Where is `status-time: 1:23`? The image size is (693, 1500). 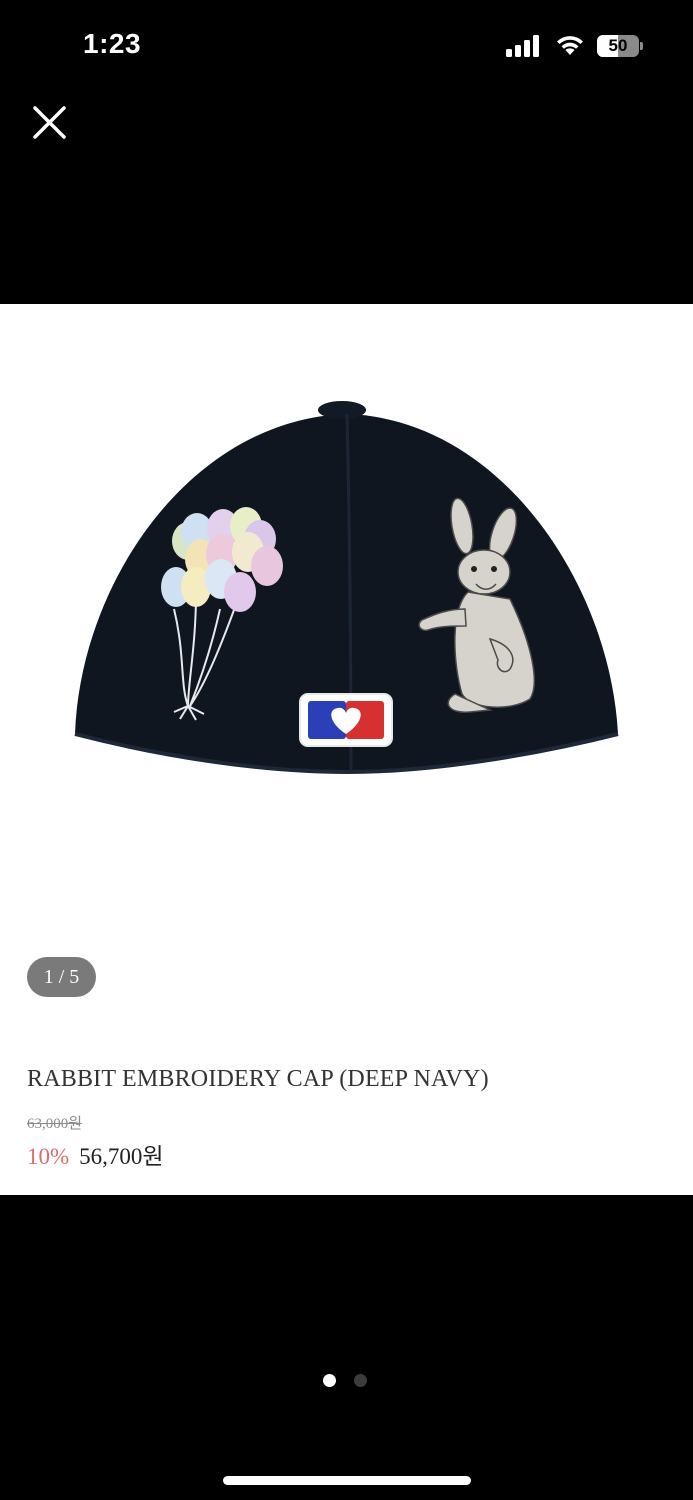 status-time: 1:23 is located at coordinates (112, 43).